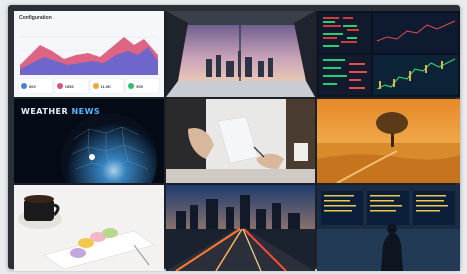  I want to click on stat-card: 11.0K, so click(107, 86).